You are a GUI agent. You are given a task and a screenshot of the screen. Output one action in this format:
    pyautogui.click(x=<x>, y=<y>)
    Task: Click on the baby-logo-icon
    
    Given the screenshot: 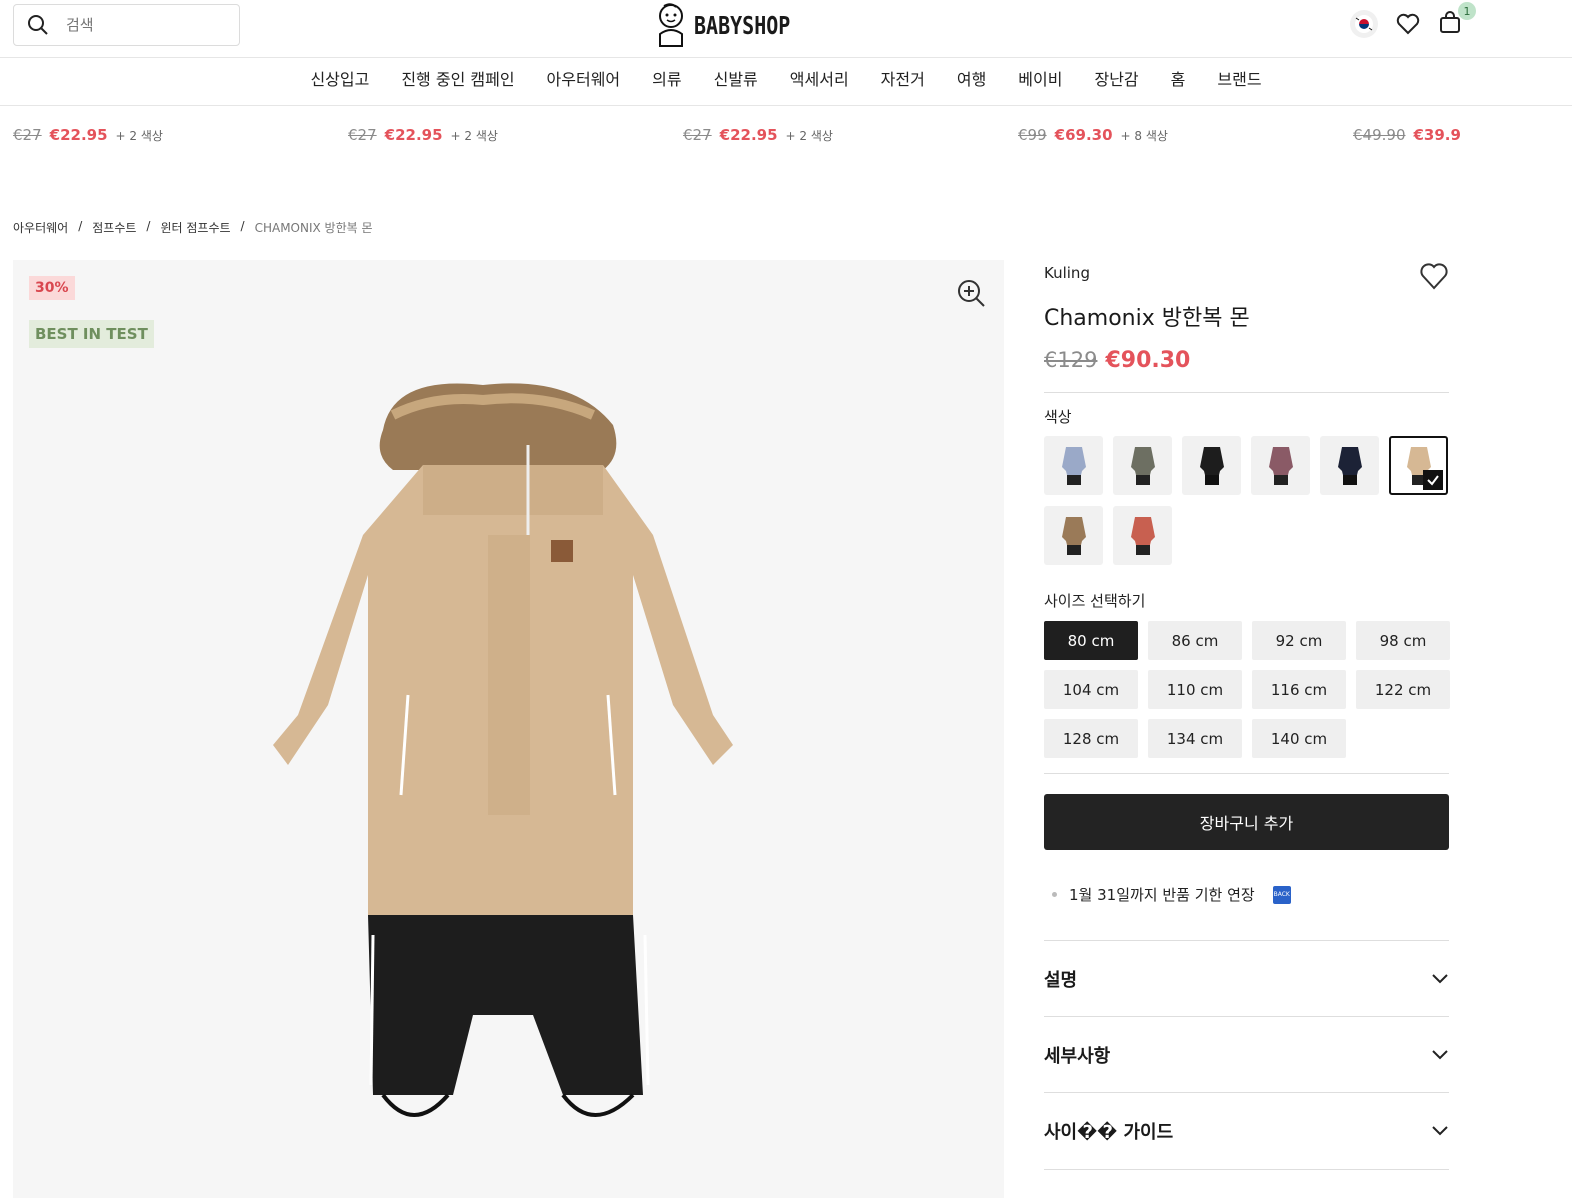 What is the action you would take?
    pyautogui.click(x=671, y=25)
    